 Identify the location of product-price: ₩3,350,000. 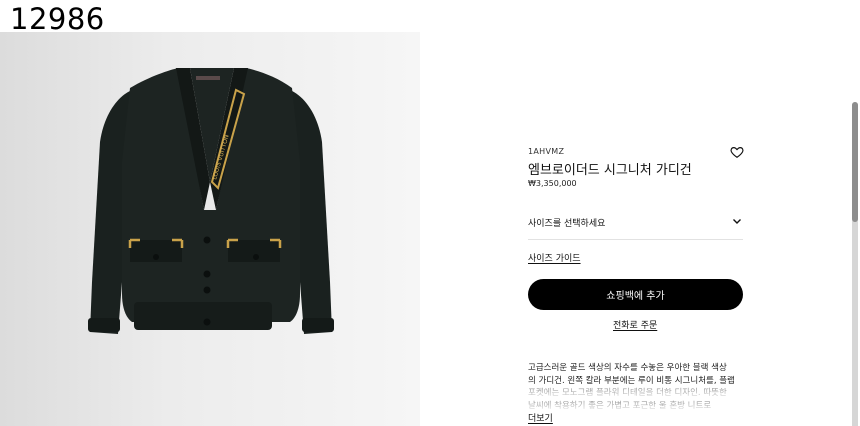
(552, 183).